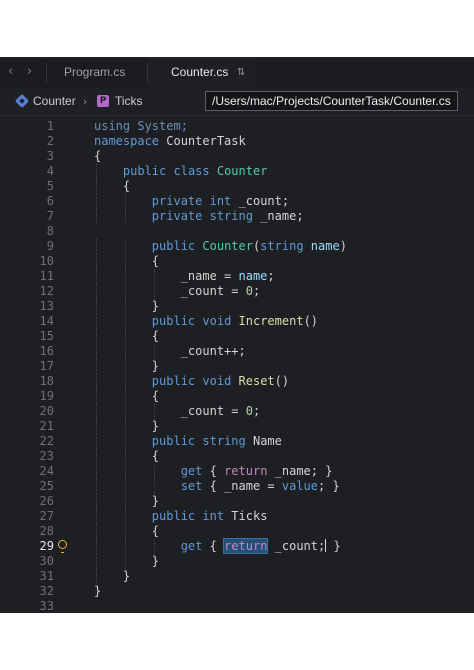 This screenshot has width=474, height=670. I want to click on line-number: 14, so click(46, 321).